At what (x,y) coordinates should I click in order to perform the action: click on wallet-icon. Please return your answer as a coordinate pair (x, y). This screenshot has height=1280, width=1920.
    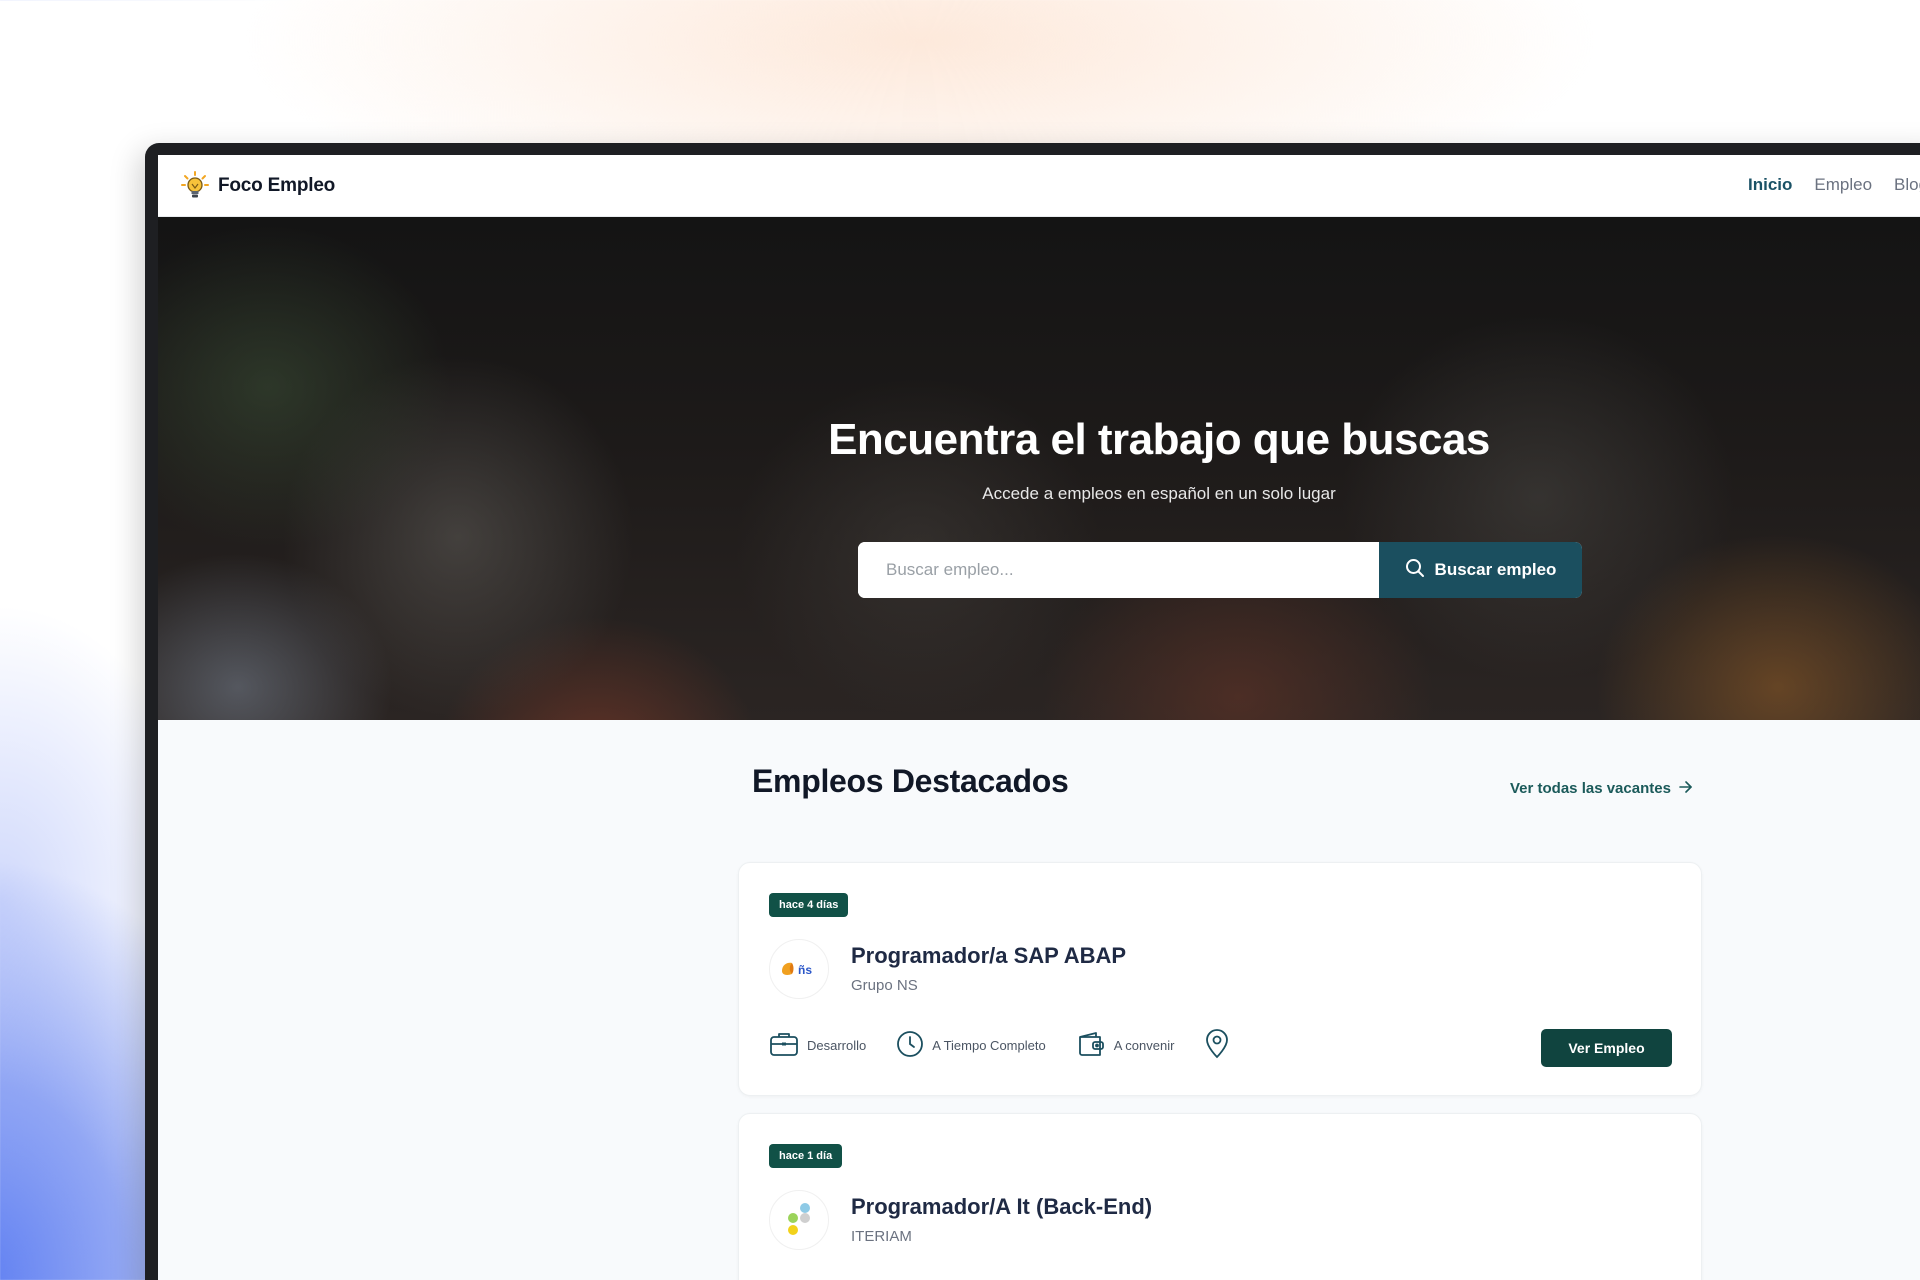
    Looking at the image, I should click on (1091, 1045).